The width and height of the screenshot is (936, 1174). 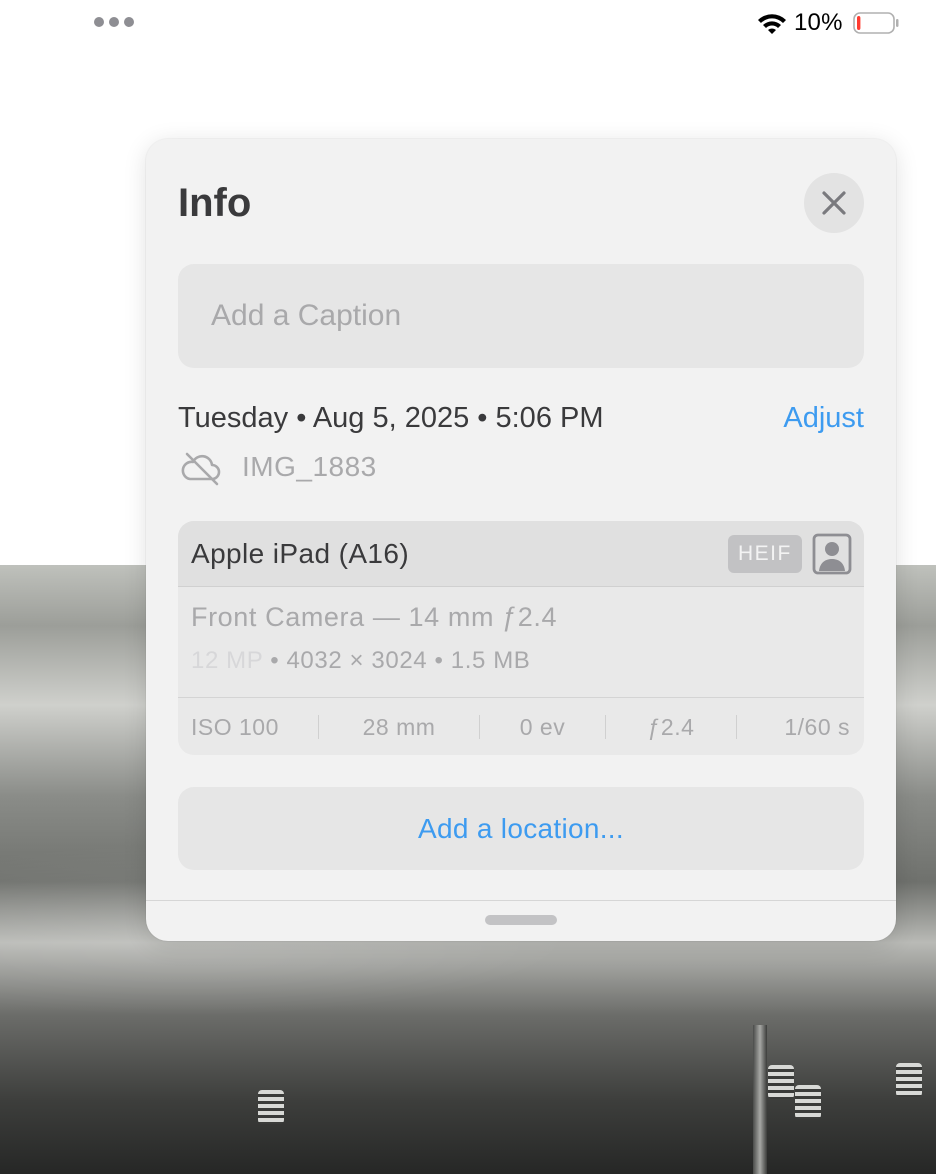 What do you see at coordinates (817, 726) in the screenshot?
I see `exif-shutter: 1/60 s` at bounding box center [817, 726].